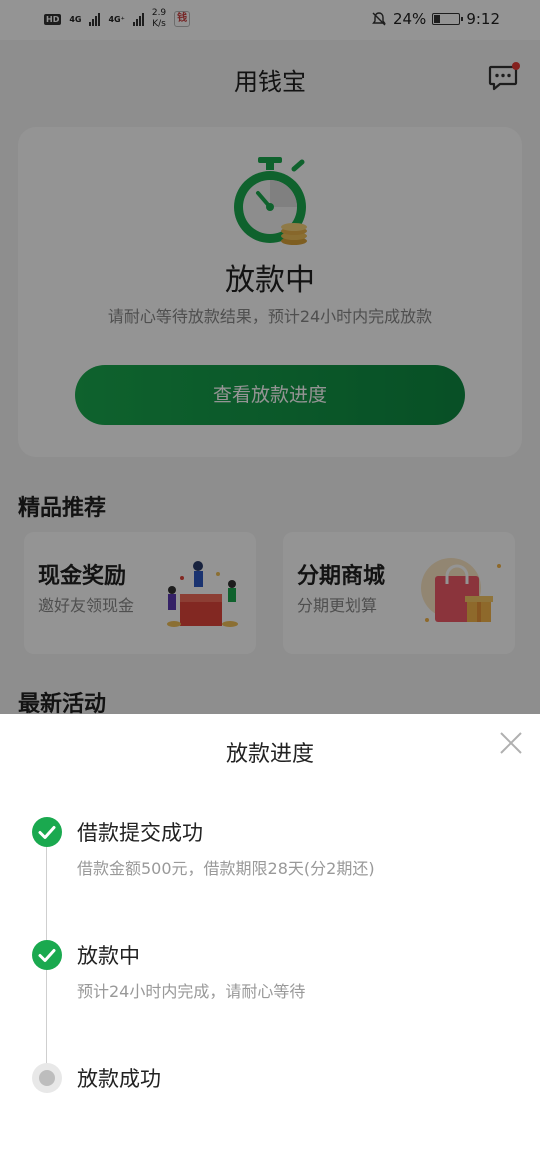 The image size is (540, 1170). I want to click on step-title: 放款中, so click(108, 956).